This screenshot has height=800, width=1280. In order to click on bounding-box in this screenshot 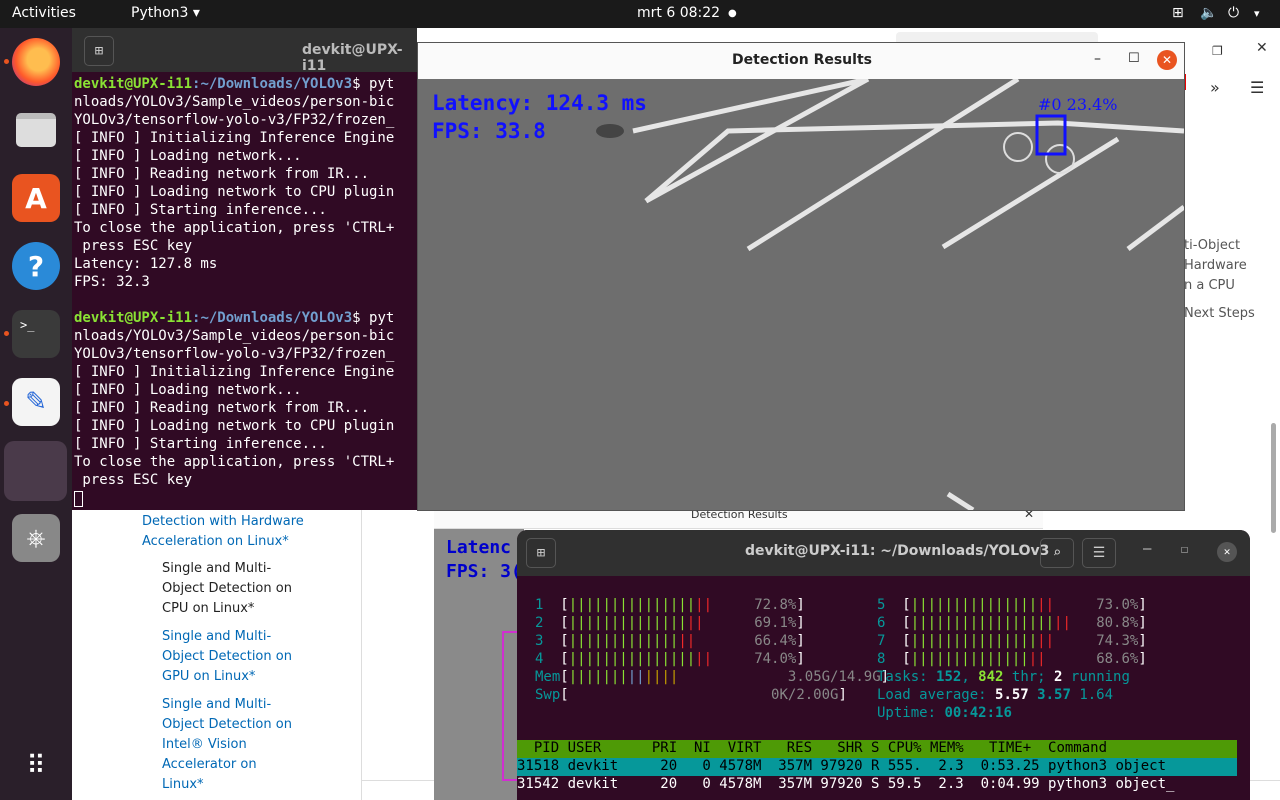, I will do `click(510, 706)`.